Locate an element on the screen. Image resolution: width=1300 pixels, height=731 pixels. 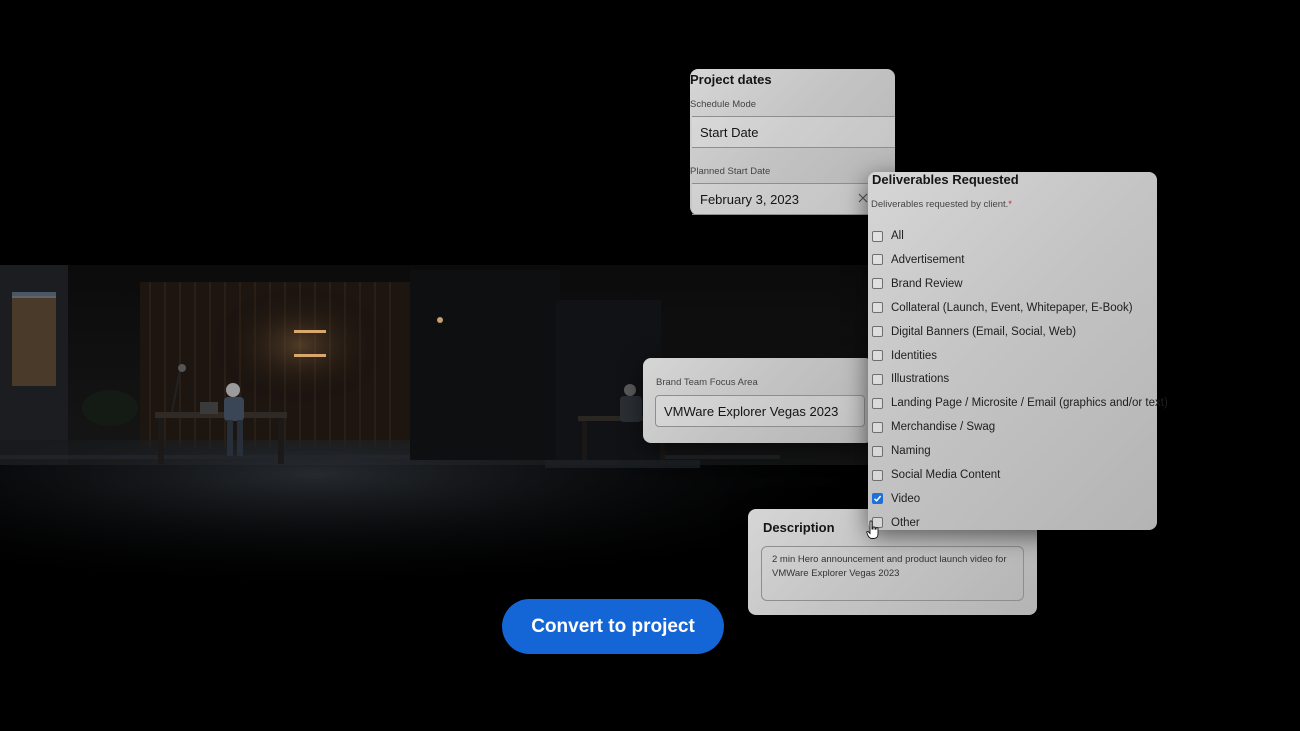
deliverable-option-label: All is located at coordinates (897, 236).